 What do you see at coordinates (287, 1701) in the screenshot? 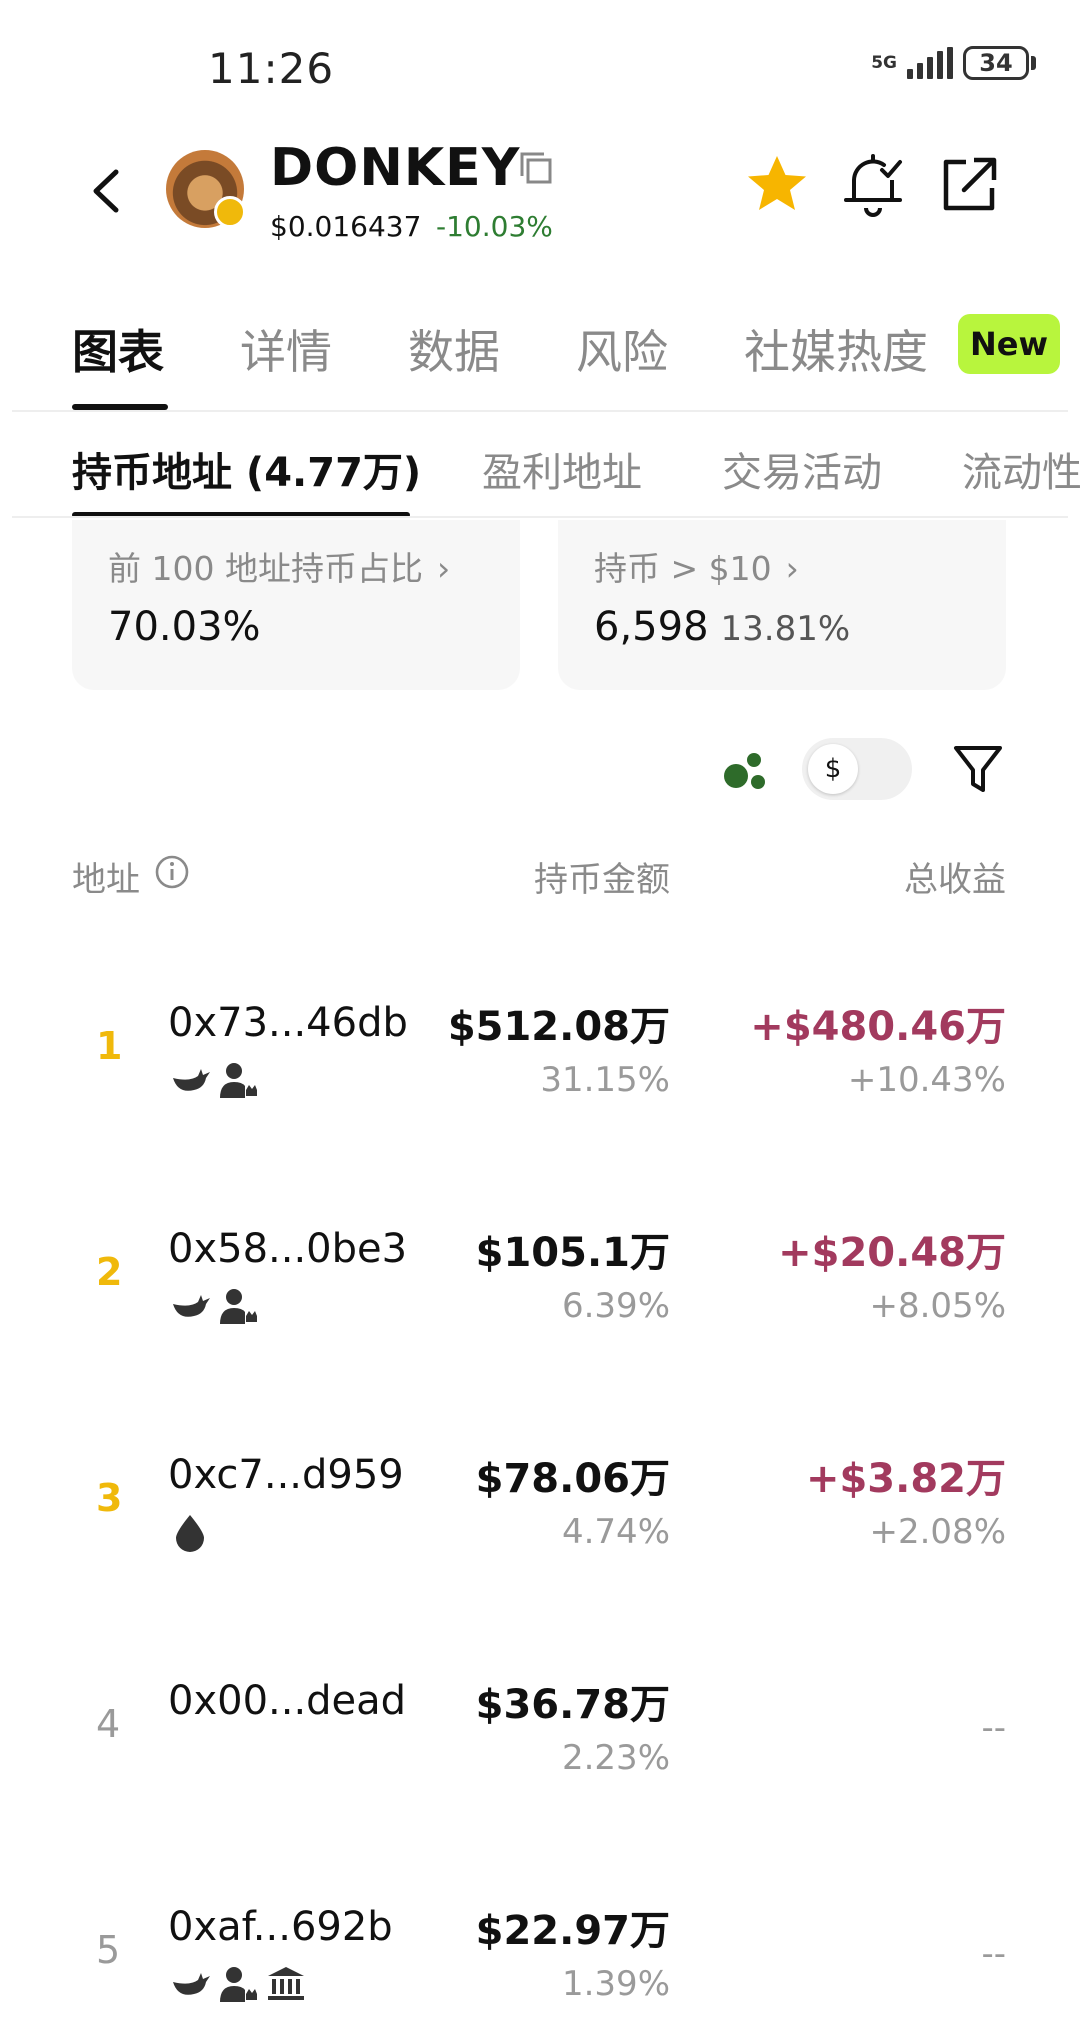
I see `holder-address: 0x00...dead` at bounding box center [287, 1701].